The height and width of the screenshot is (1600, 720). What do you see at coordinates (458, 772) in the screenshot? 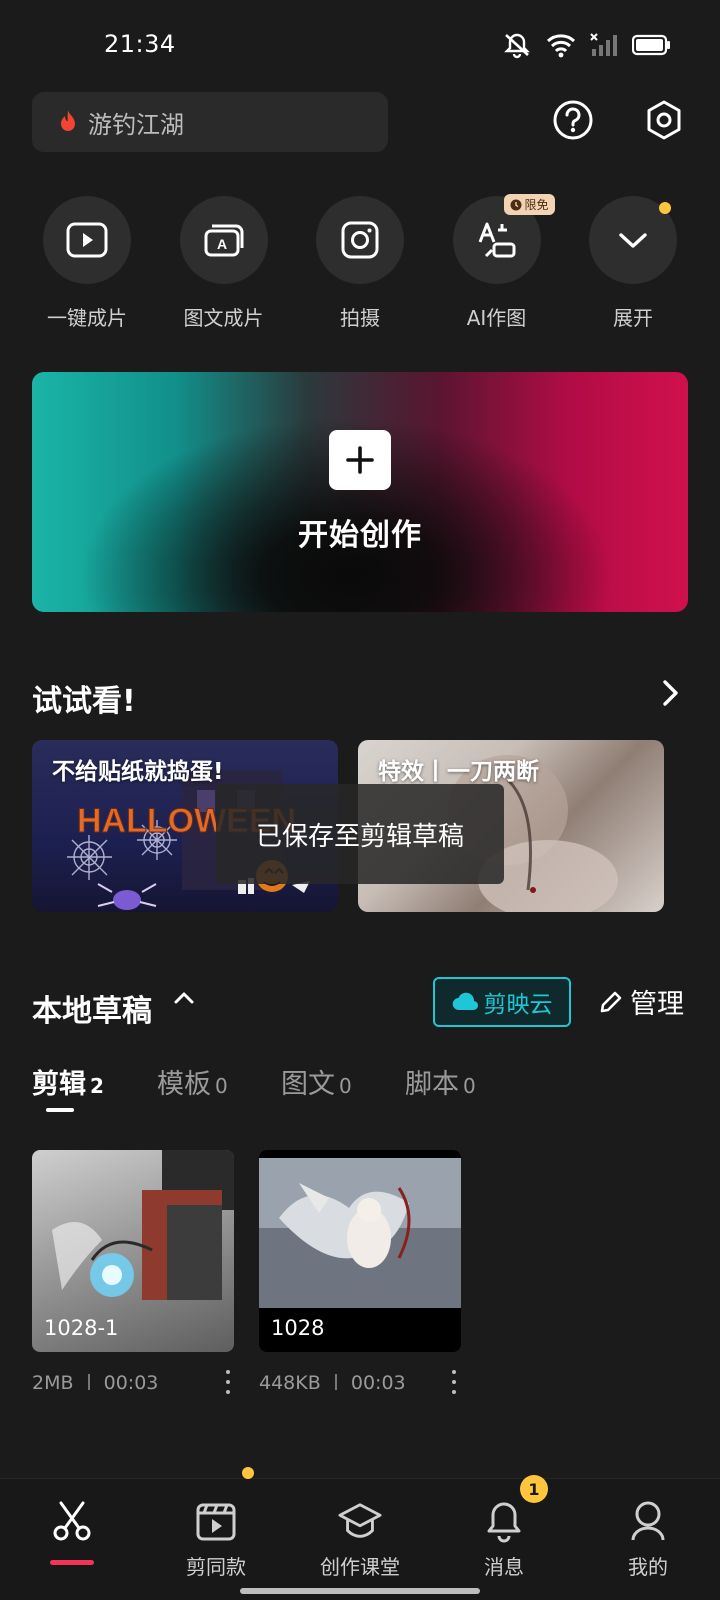
I see `try-card-label: 特效丨一刀两断` at bounding box center [458, 772].